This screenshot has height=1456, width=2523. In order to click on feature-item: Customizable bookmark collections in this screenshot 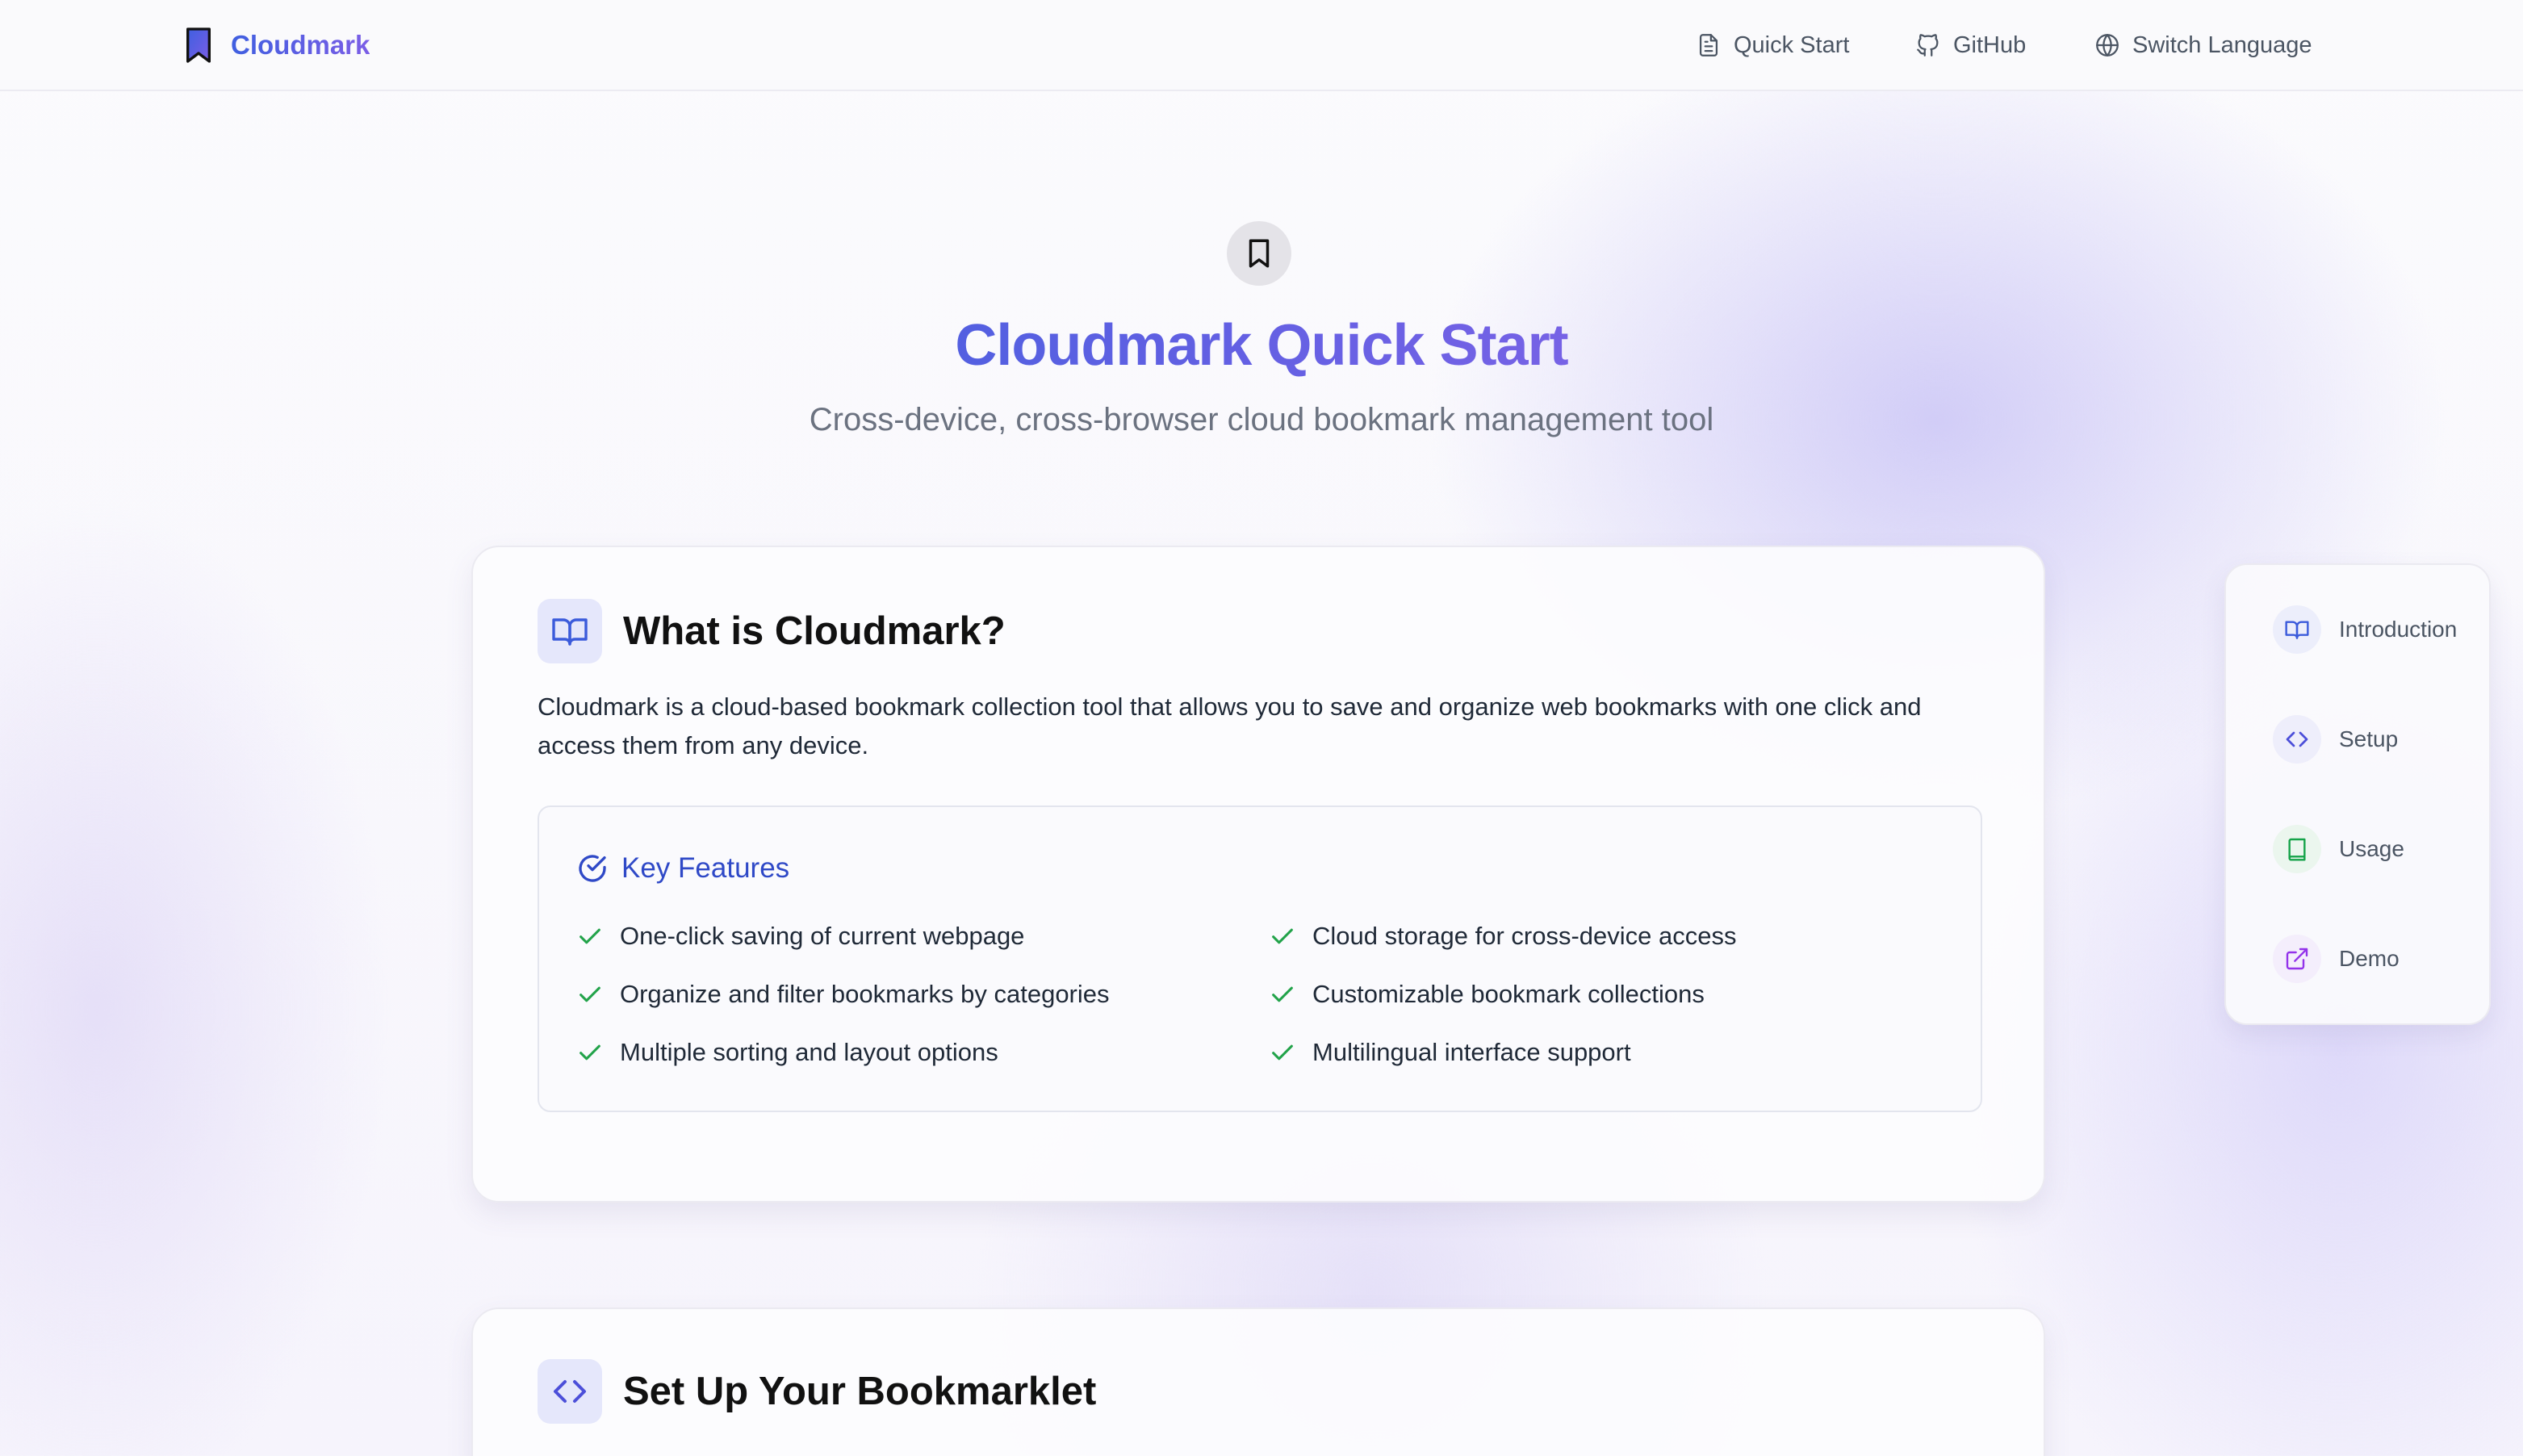, I will do `click(1487, 995)`.